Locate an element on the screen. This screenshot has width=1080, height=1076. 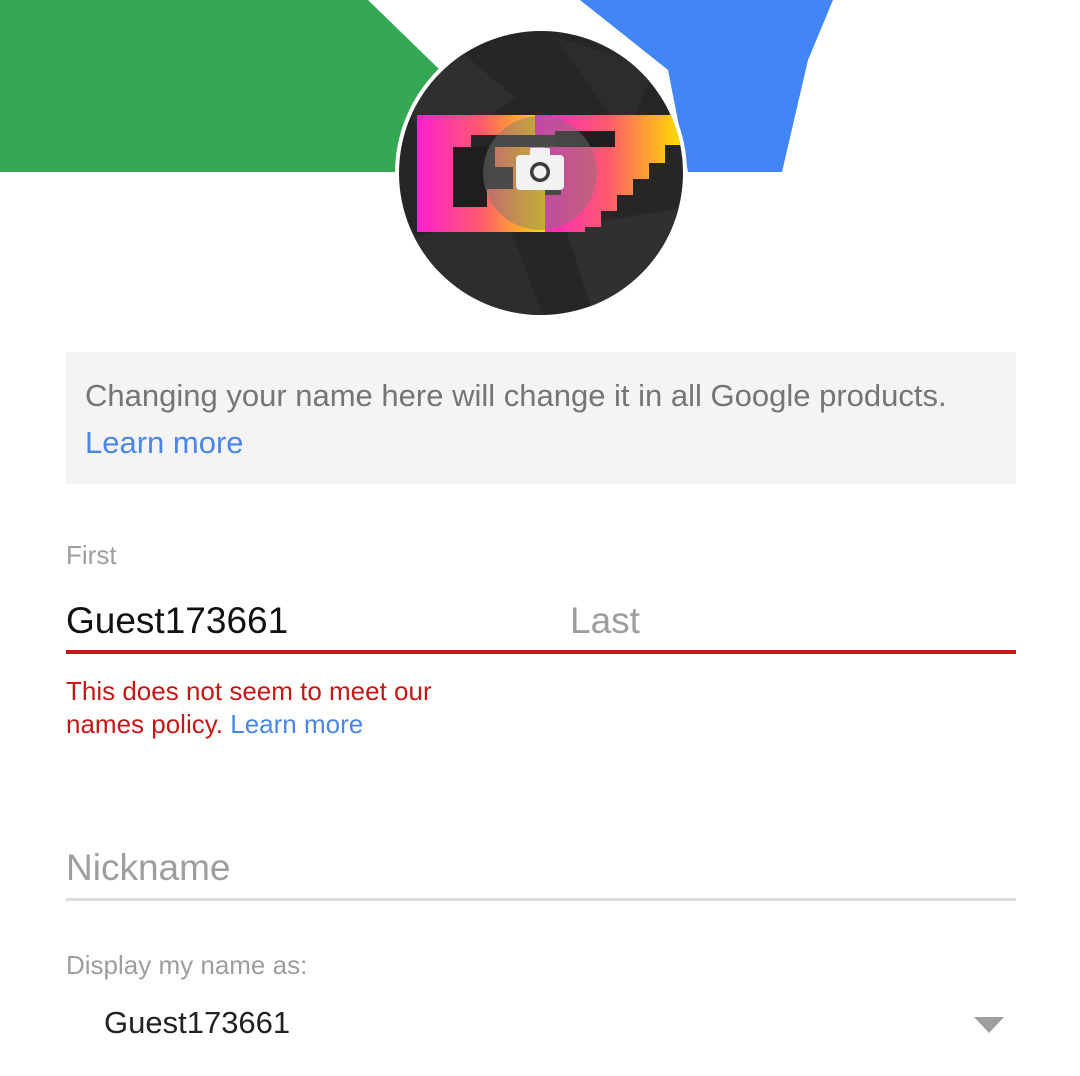
display-name-label: Display my name as: is located at coordinates (187, 965).